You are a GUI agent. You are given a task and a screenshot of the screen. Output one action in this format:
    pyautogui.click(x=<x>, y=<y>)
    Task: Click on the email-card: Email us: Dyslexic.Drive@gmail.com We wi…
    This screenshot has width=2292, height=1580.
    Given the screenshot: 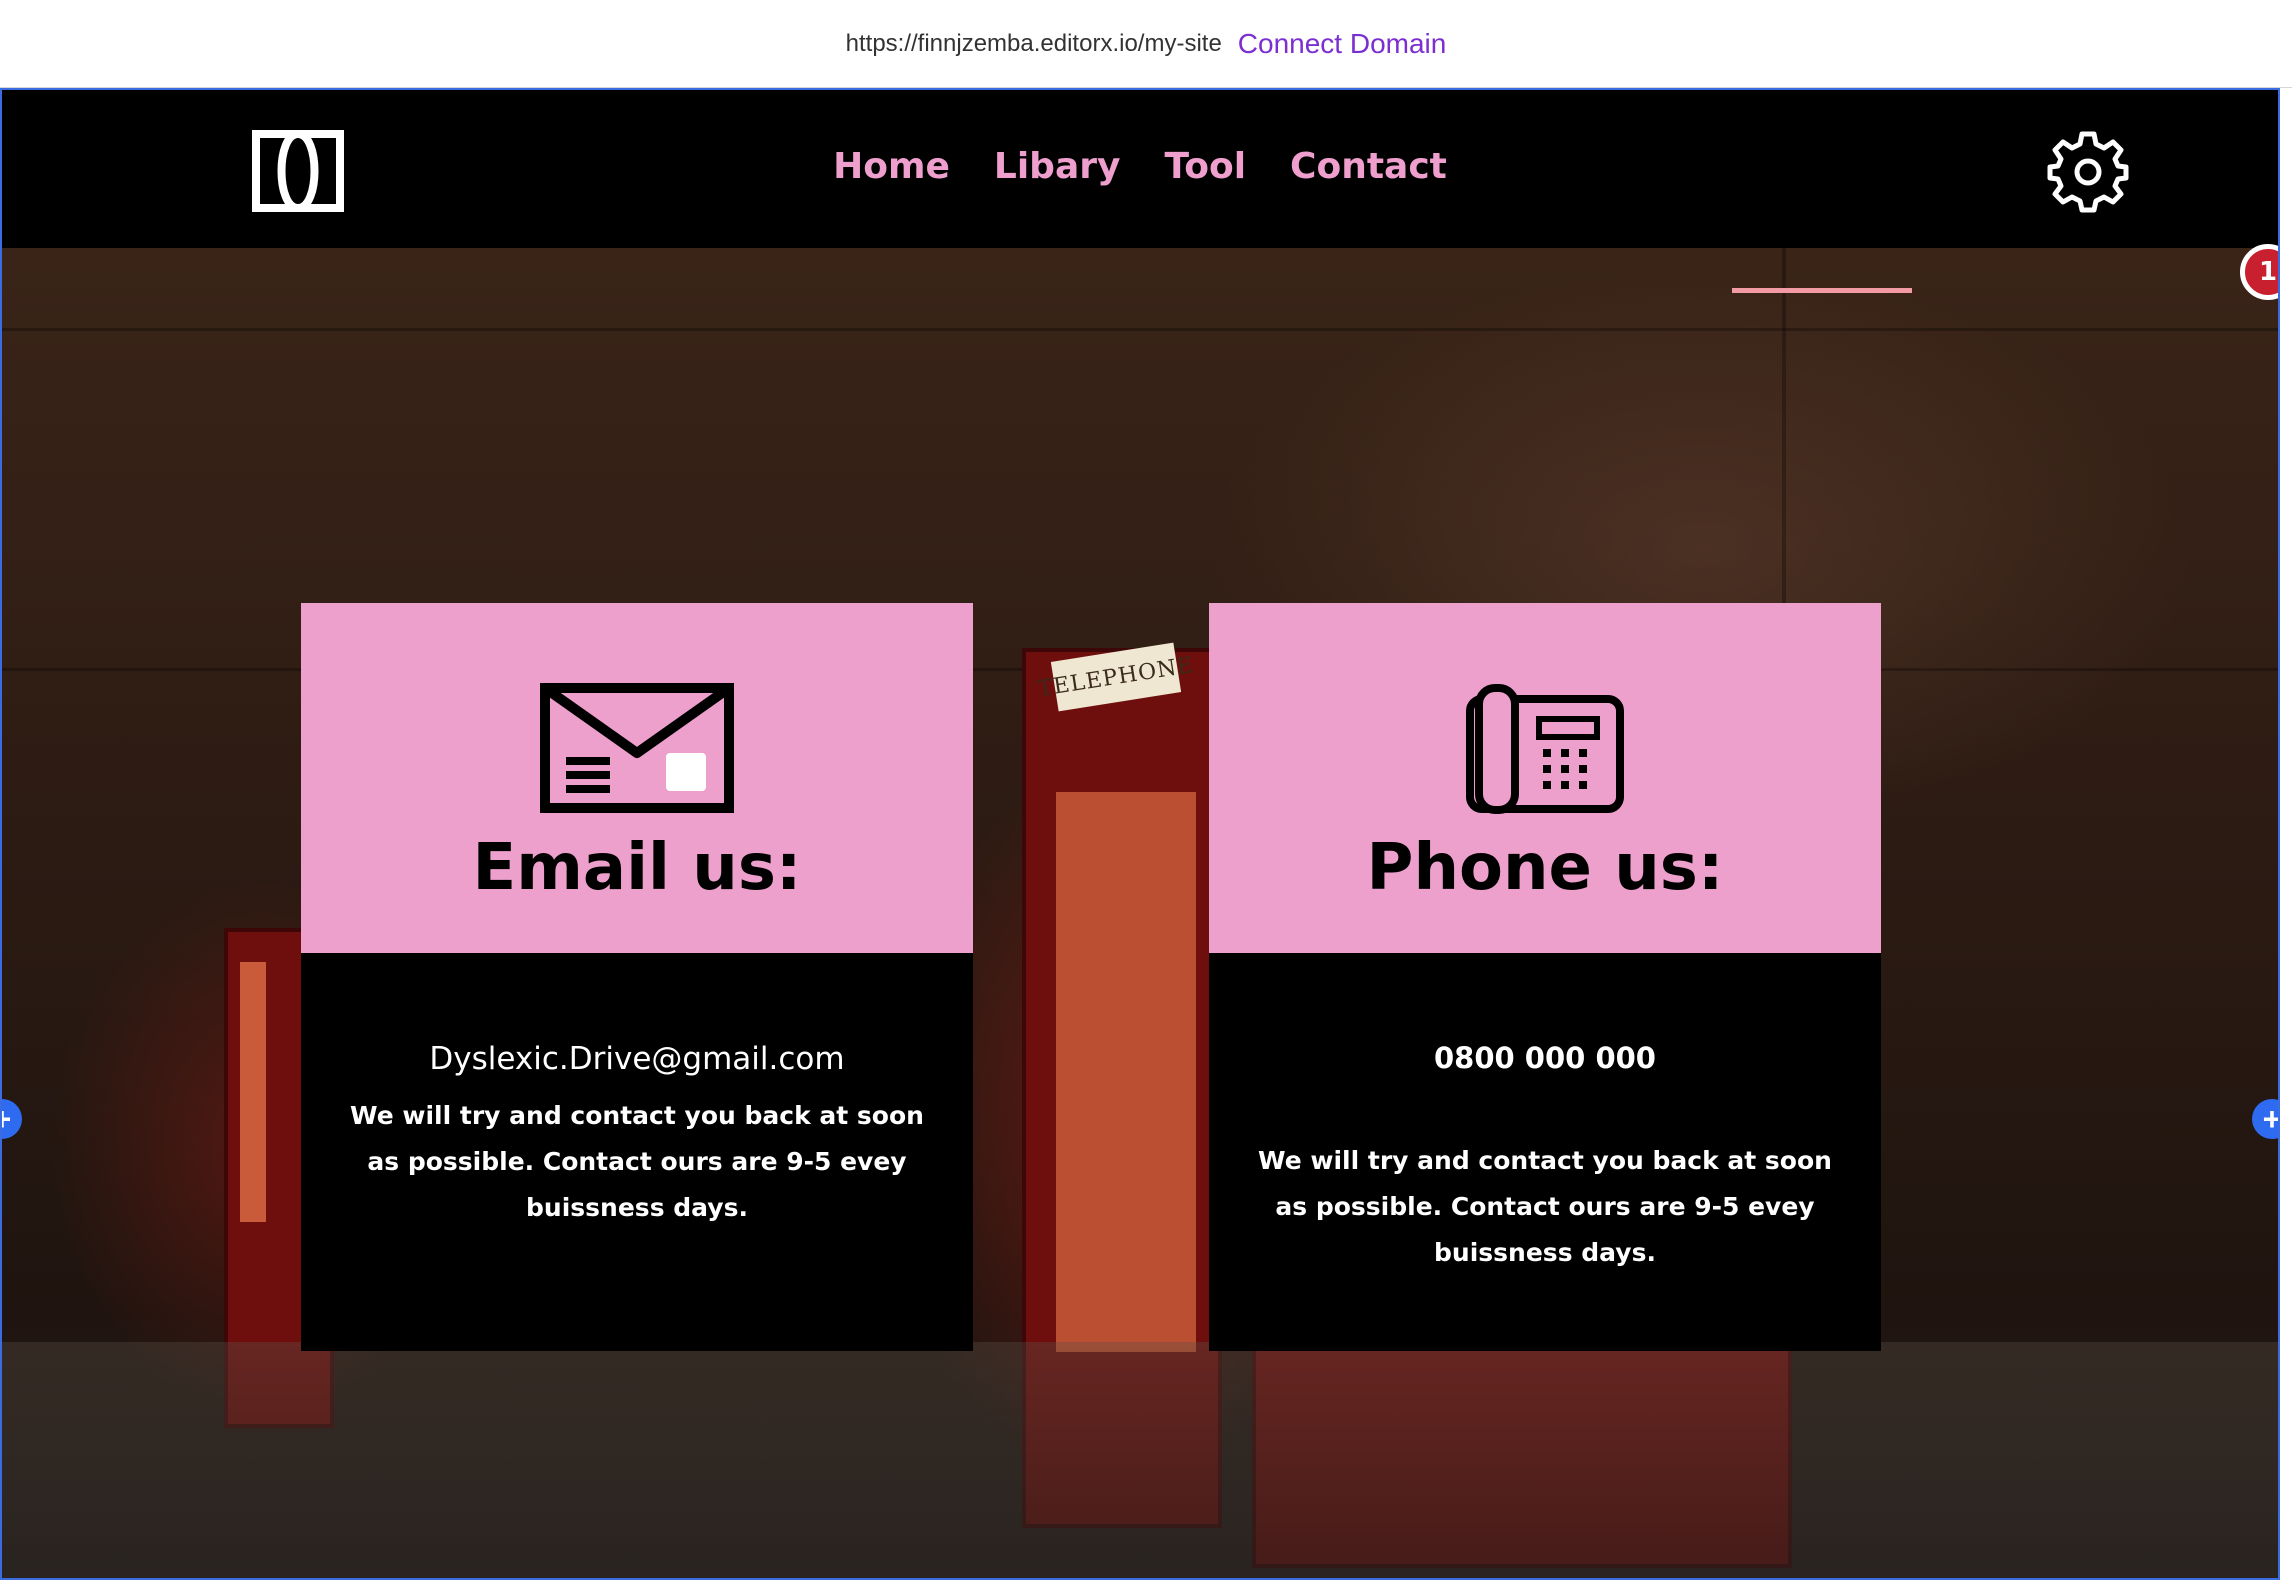 What is the action you would take?
    pyautogui.click(x=637, y=977)
    